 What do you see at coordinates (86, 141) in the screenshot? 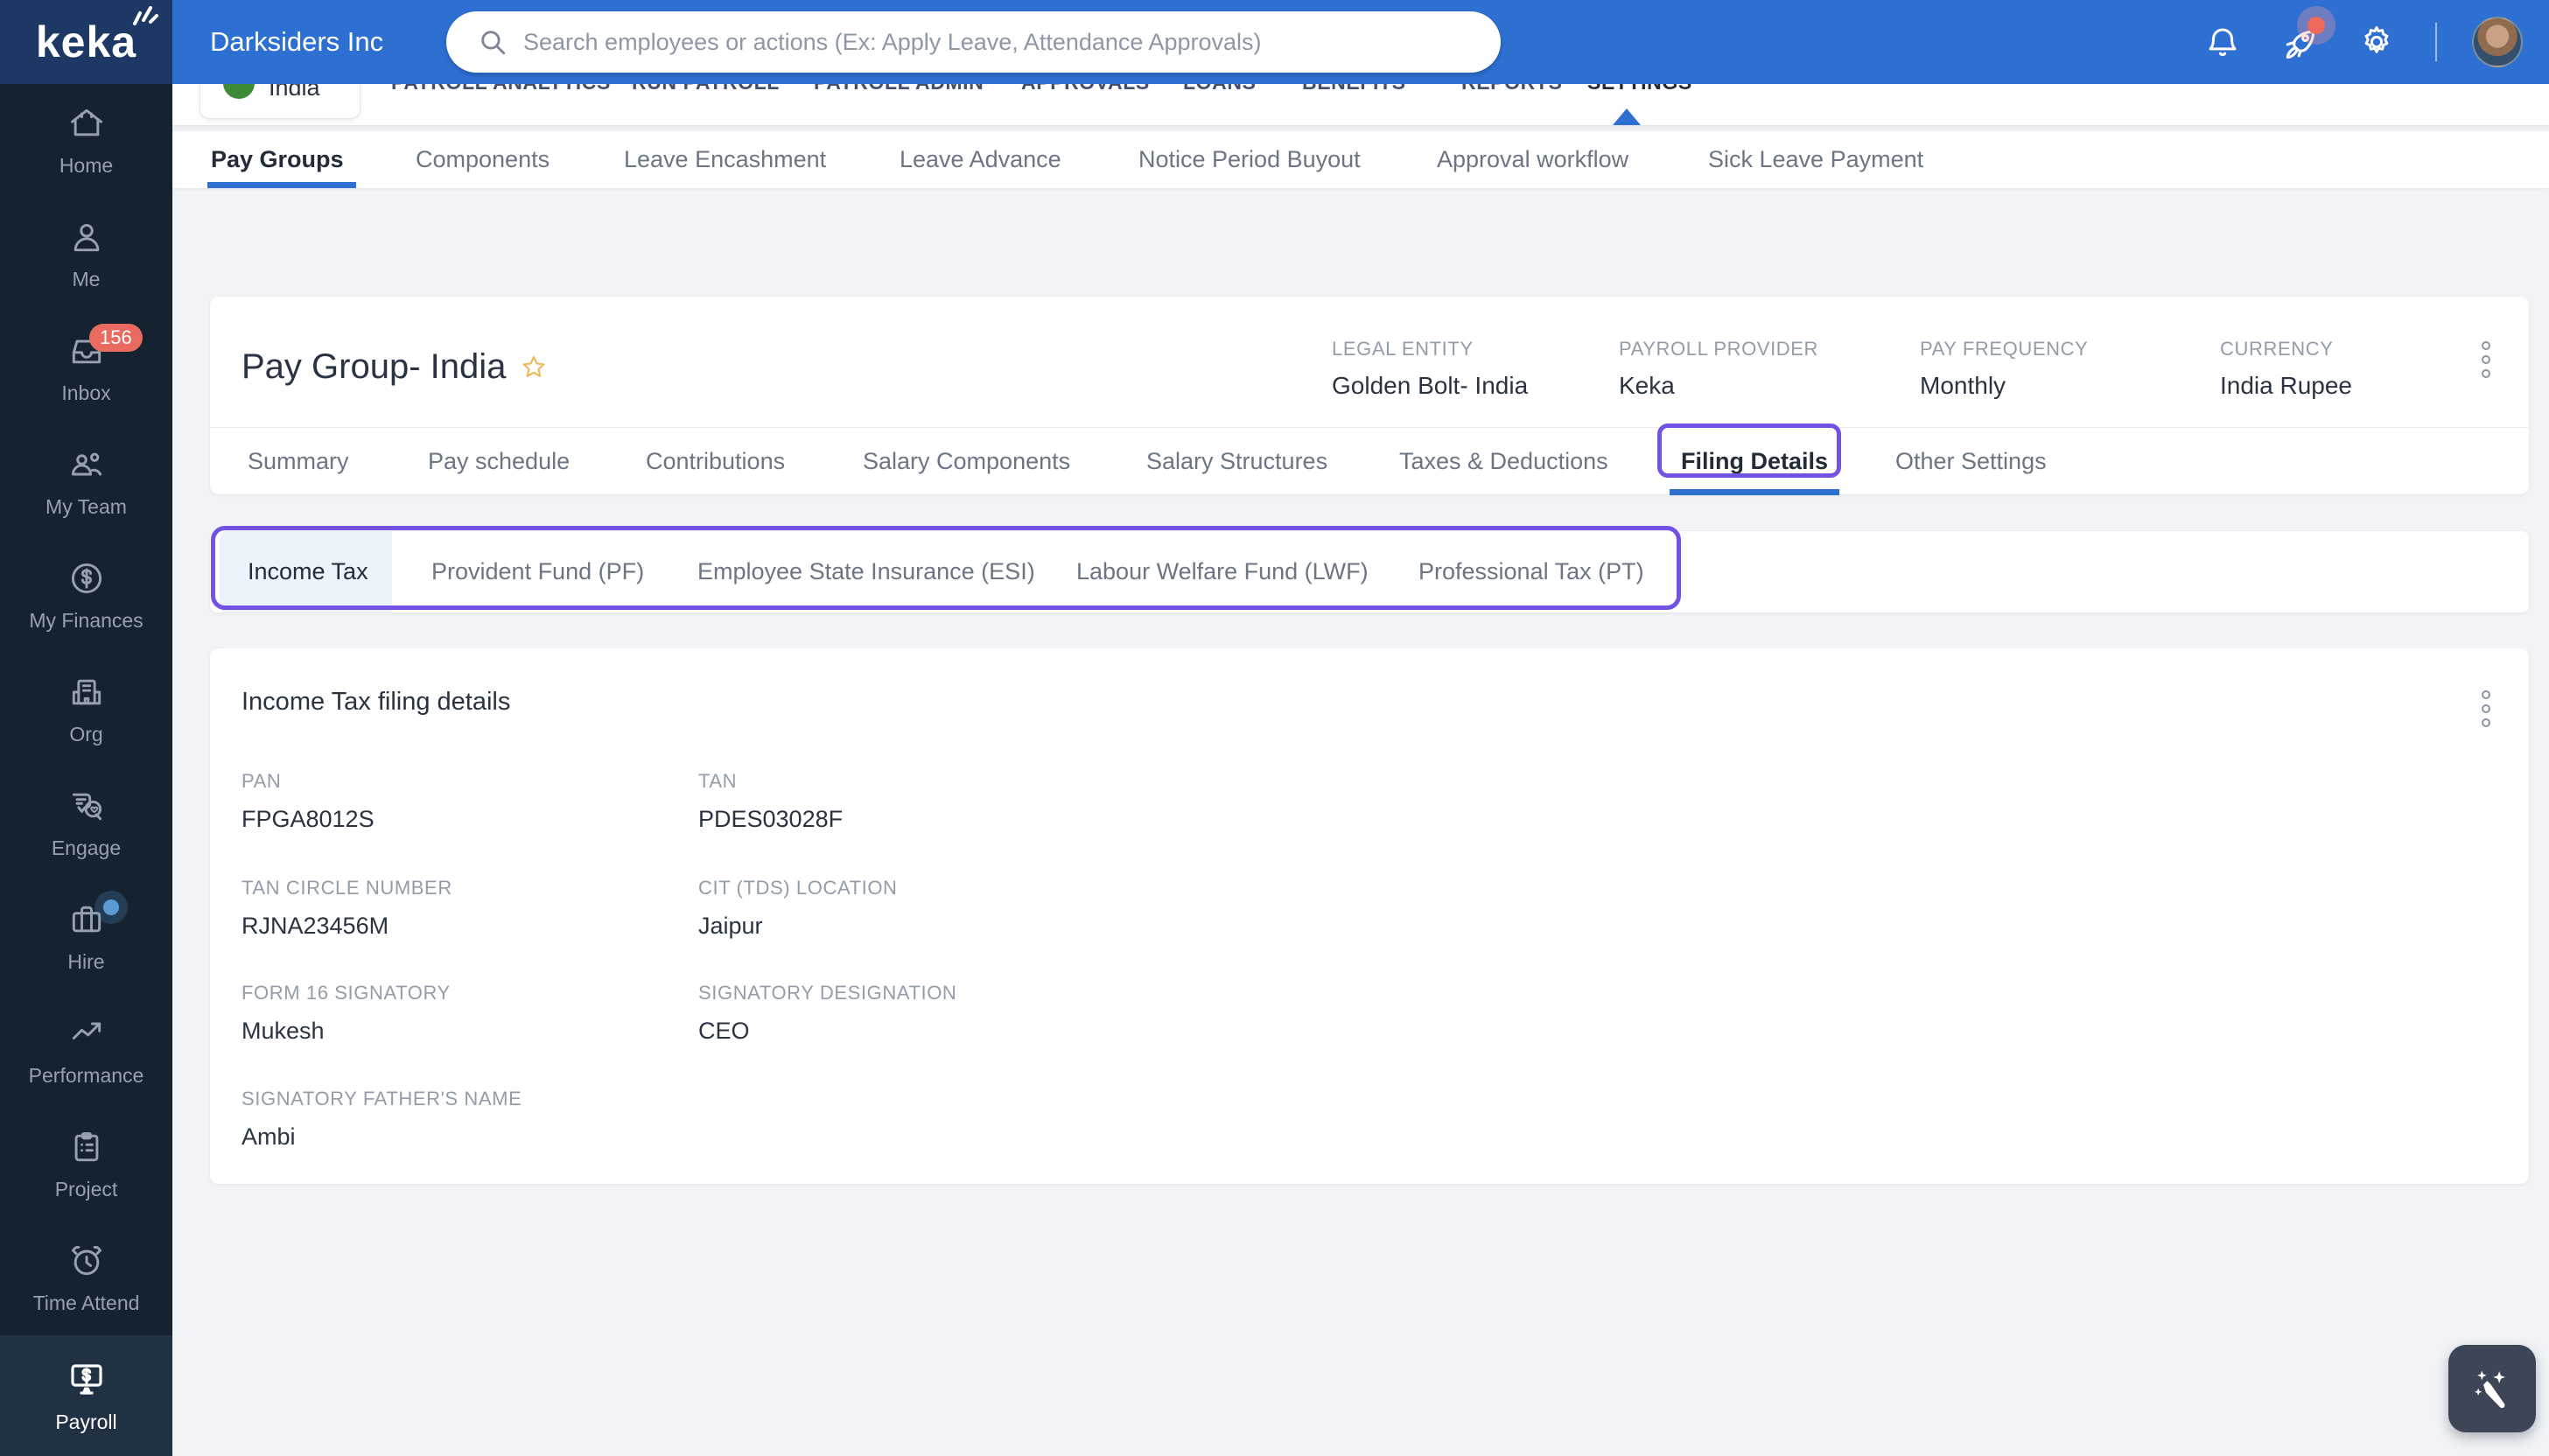
I see `sidebar-item-home: Home` at bounding box center [86, 141].